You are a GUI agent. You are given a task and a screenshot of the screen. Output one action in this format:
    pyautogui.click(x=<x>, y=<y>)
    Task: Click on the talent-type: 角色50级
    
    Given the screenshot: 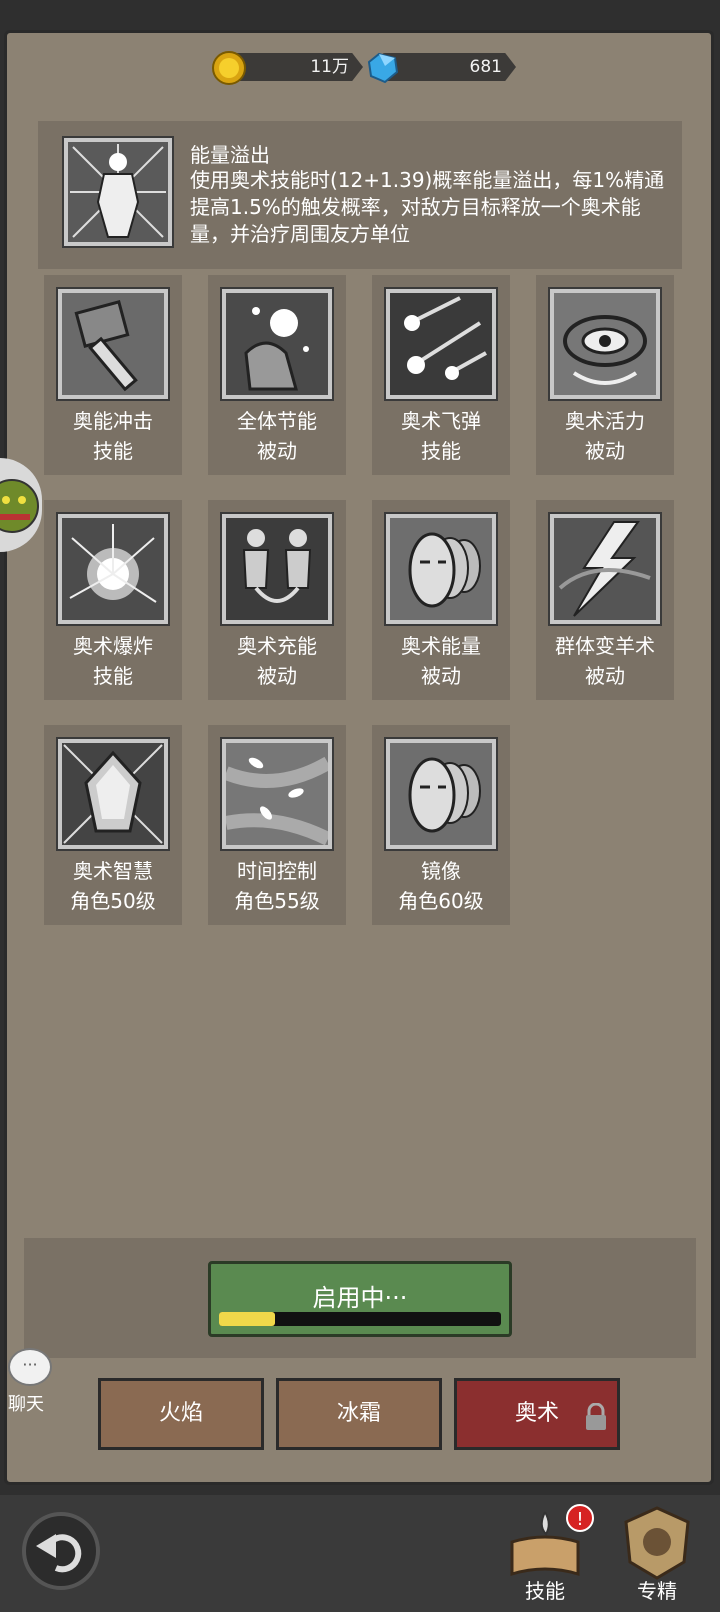 What is the action you would take?
    pyautogui.click(x=113, y=901)
    